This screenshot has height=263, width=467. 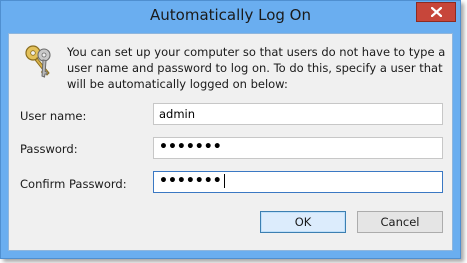 I want to click on password-label: Password:, so click(x=49, y=149).